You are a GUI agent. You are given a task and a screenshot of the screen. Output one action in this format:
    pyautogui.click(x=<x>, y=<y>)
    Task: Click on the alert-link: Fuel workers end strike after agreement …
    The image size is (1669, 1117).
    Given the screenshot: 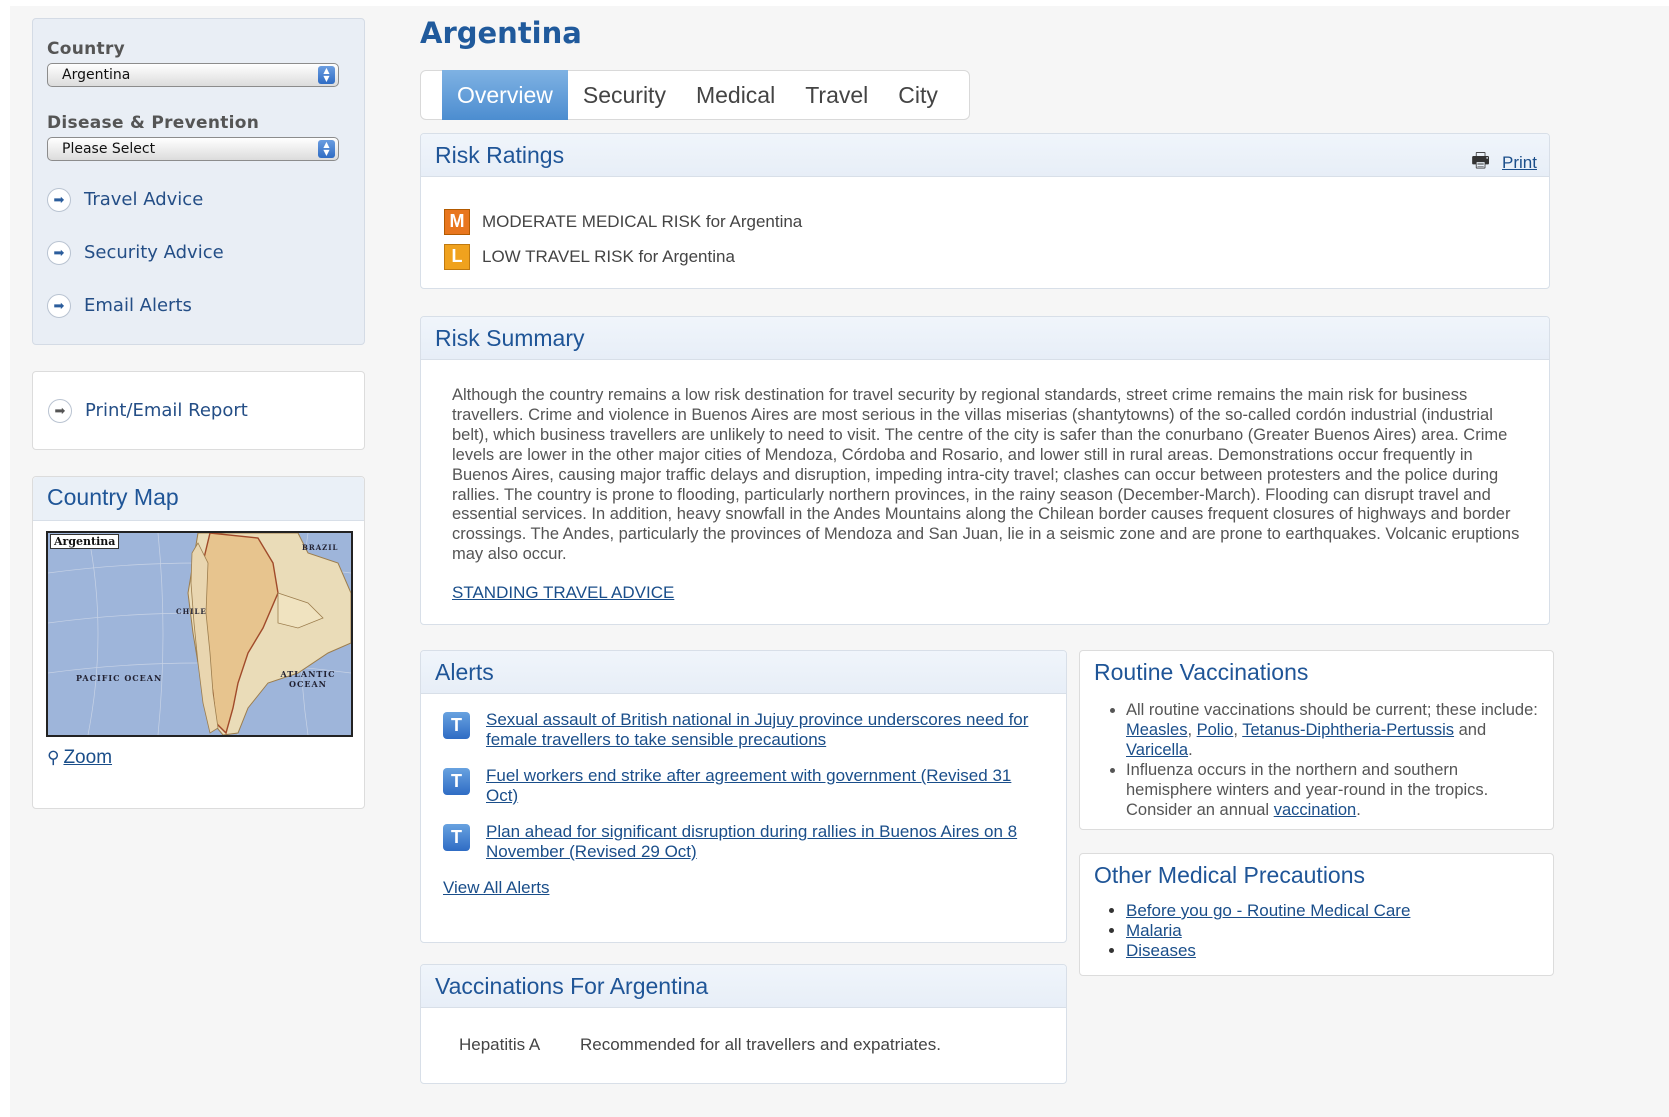 What is the action you would take?
    pyautogui.click(x=766, y=786)
    